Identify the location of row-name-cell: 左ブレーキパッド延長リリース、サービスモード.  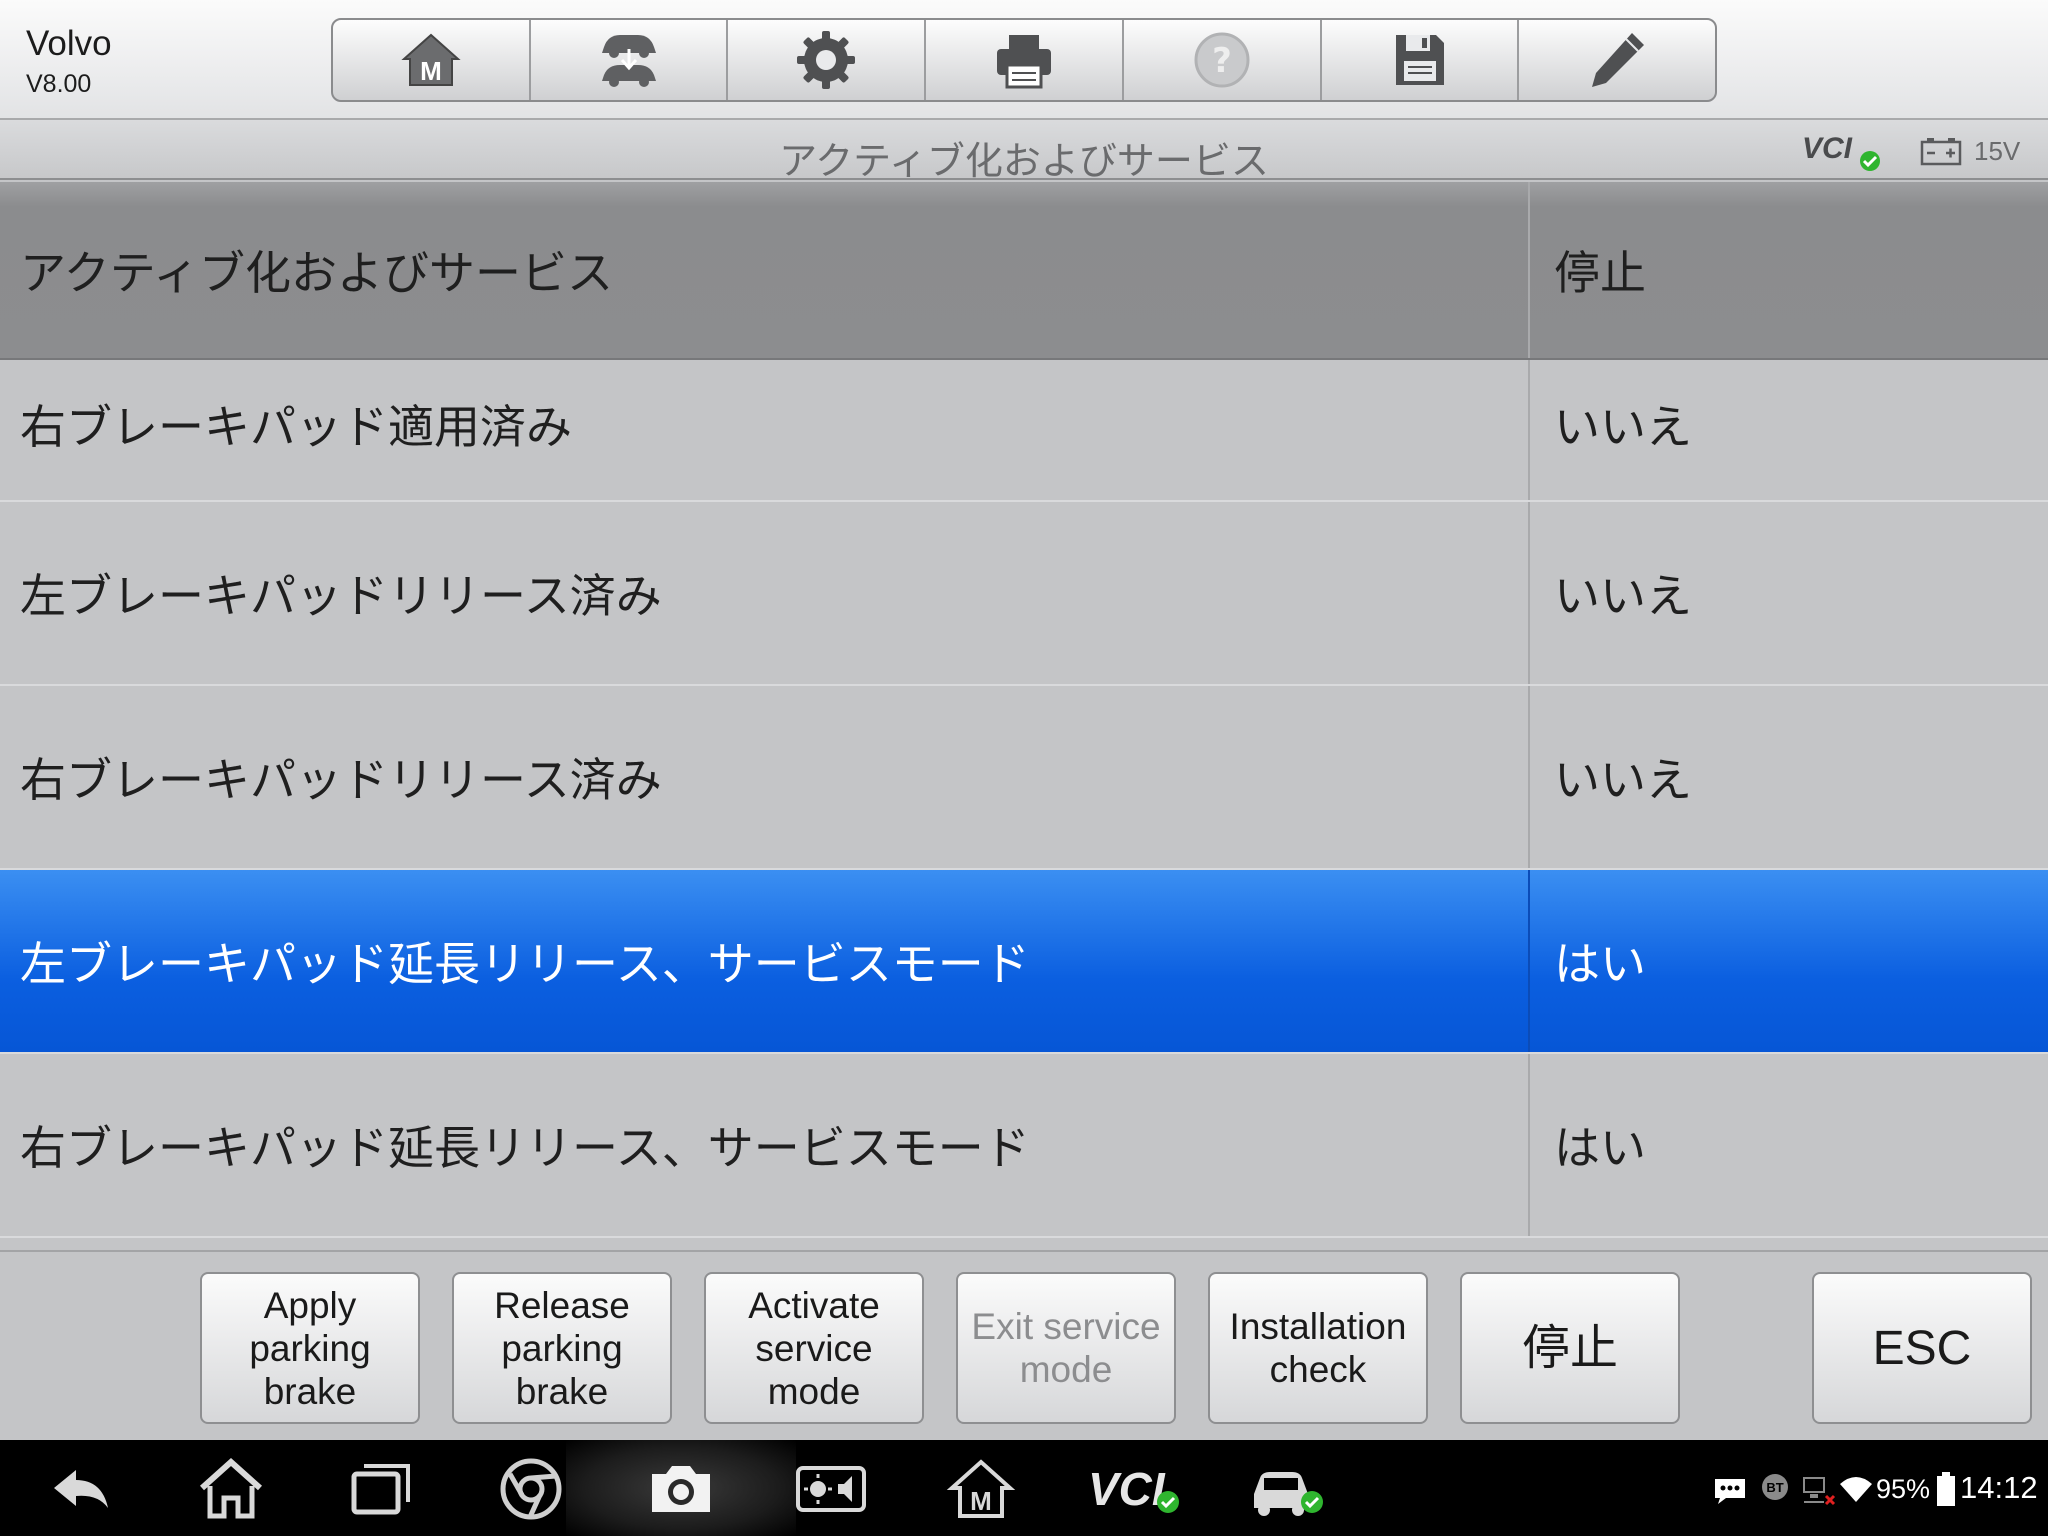
(765, 961).